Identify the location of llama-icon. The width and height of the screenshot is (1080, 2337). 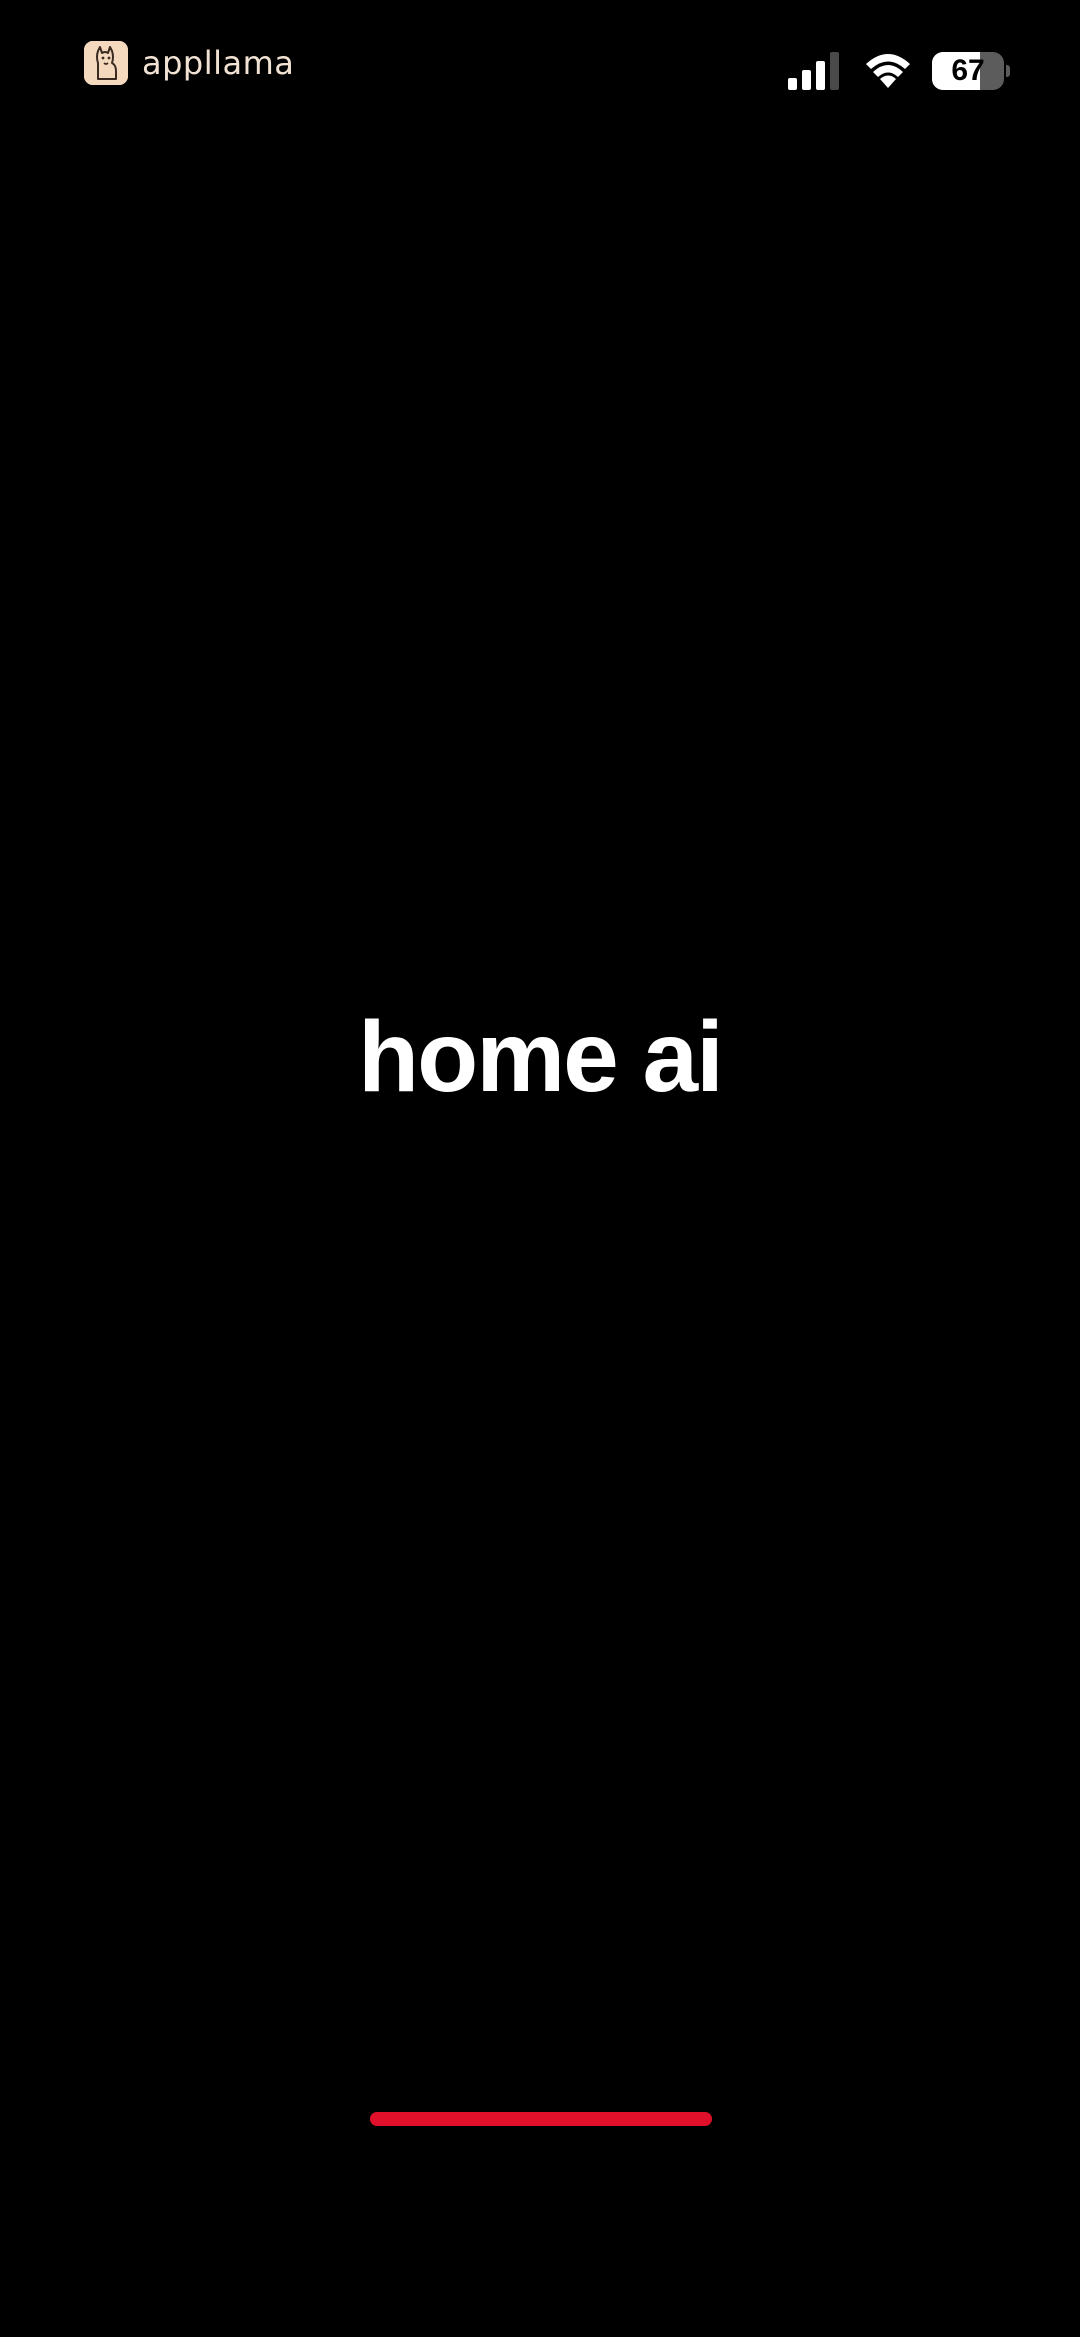
(106, 63).